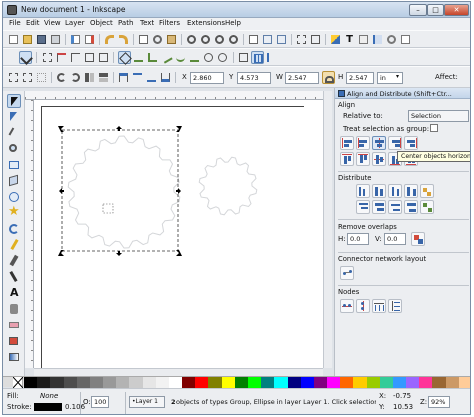 This screenshot has height=417, width=474. What do you see at coordinates (166, 57) in the screenshot?
I see `snap-cusp-icon` at bounding box center [166, 57].